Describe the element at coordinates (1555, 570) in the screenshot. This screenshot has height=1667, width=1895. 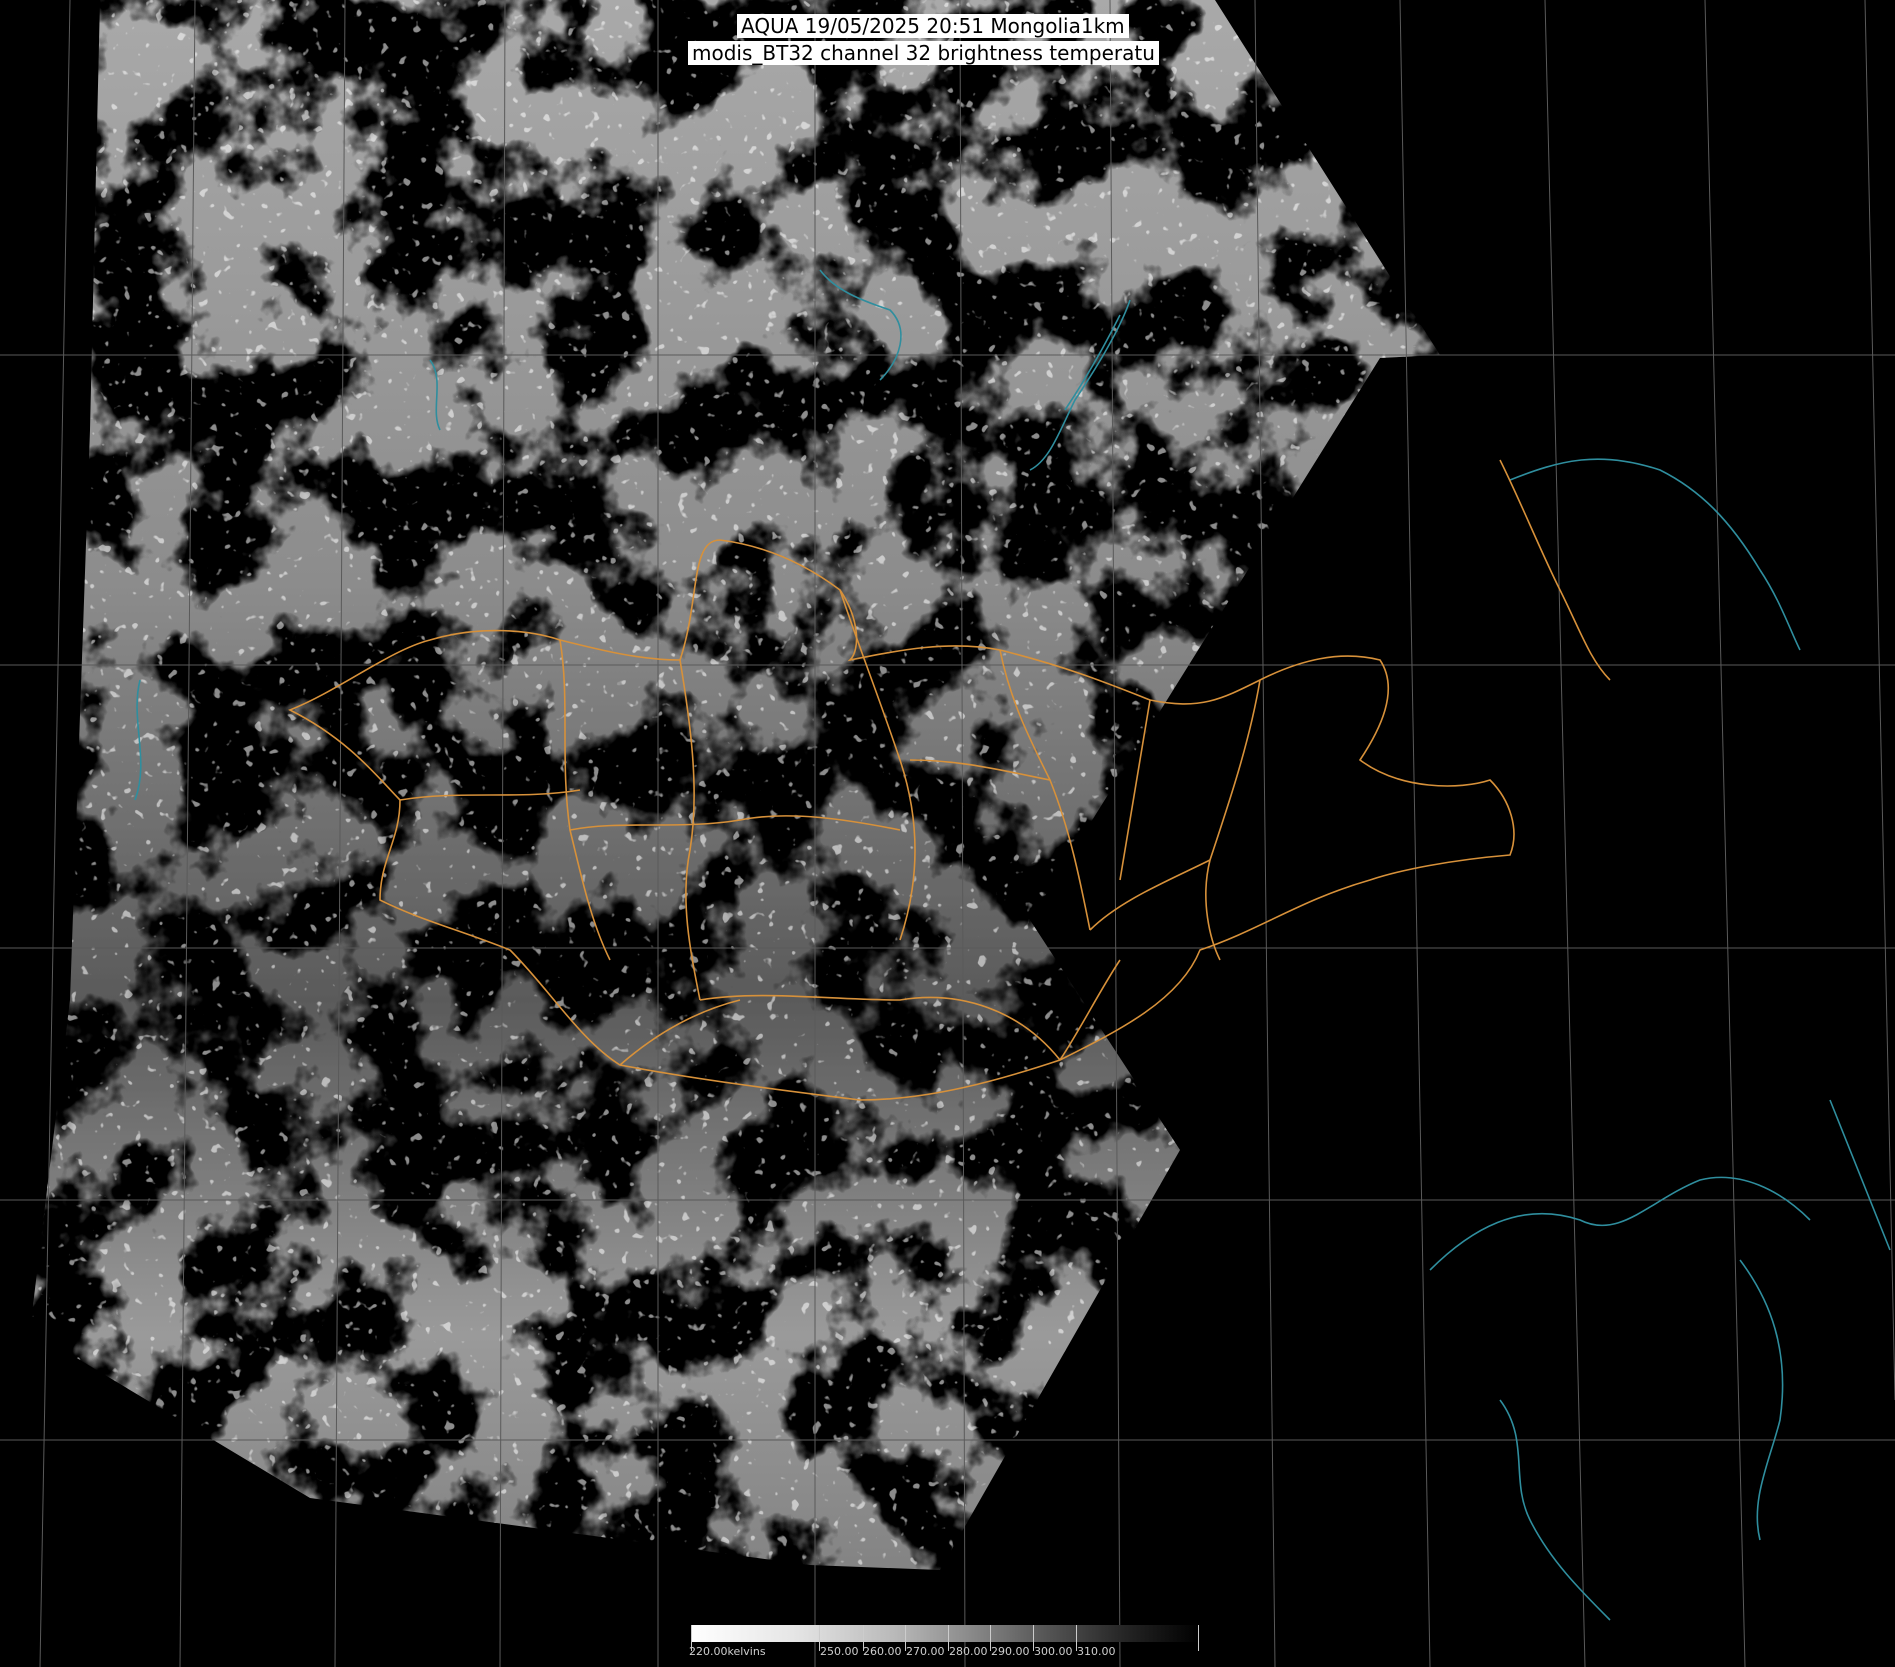
I see `far-east-border` at that location.